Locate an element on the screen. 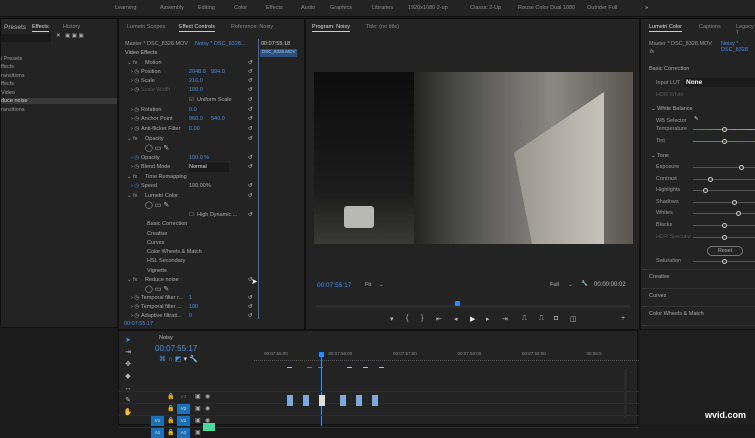 Image resolution: width=755 pixels, height=438 pixels. fx-icon: fx is located at coordinates (652, 52).